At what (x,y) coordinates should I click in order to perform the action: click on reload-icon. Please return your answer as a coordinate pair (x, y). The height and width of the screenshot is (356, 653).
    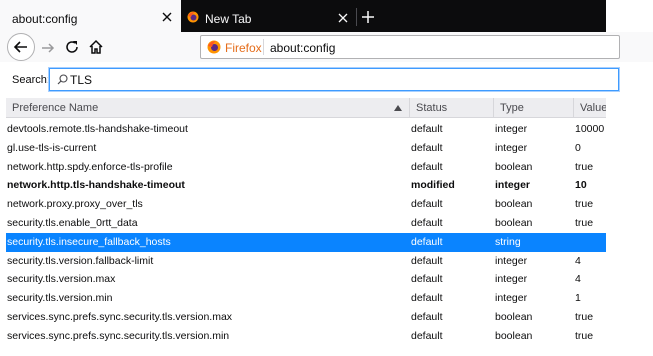
    Looking at the image, I should click on (72, 47).